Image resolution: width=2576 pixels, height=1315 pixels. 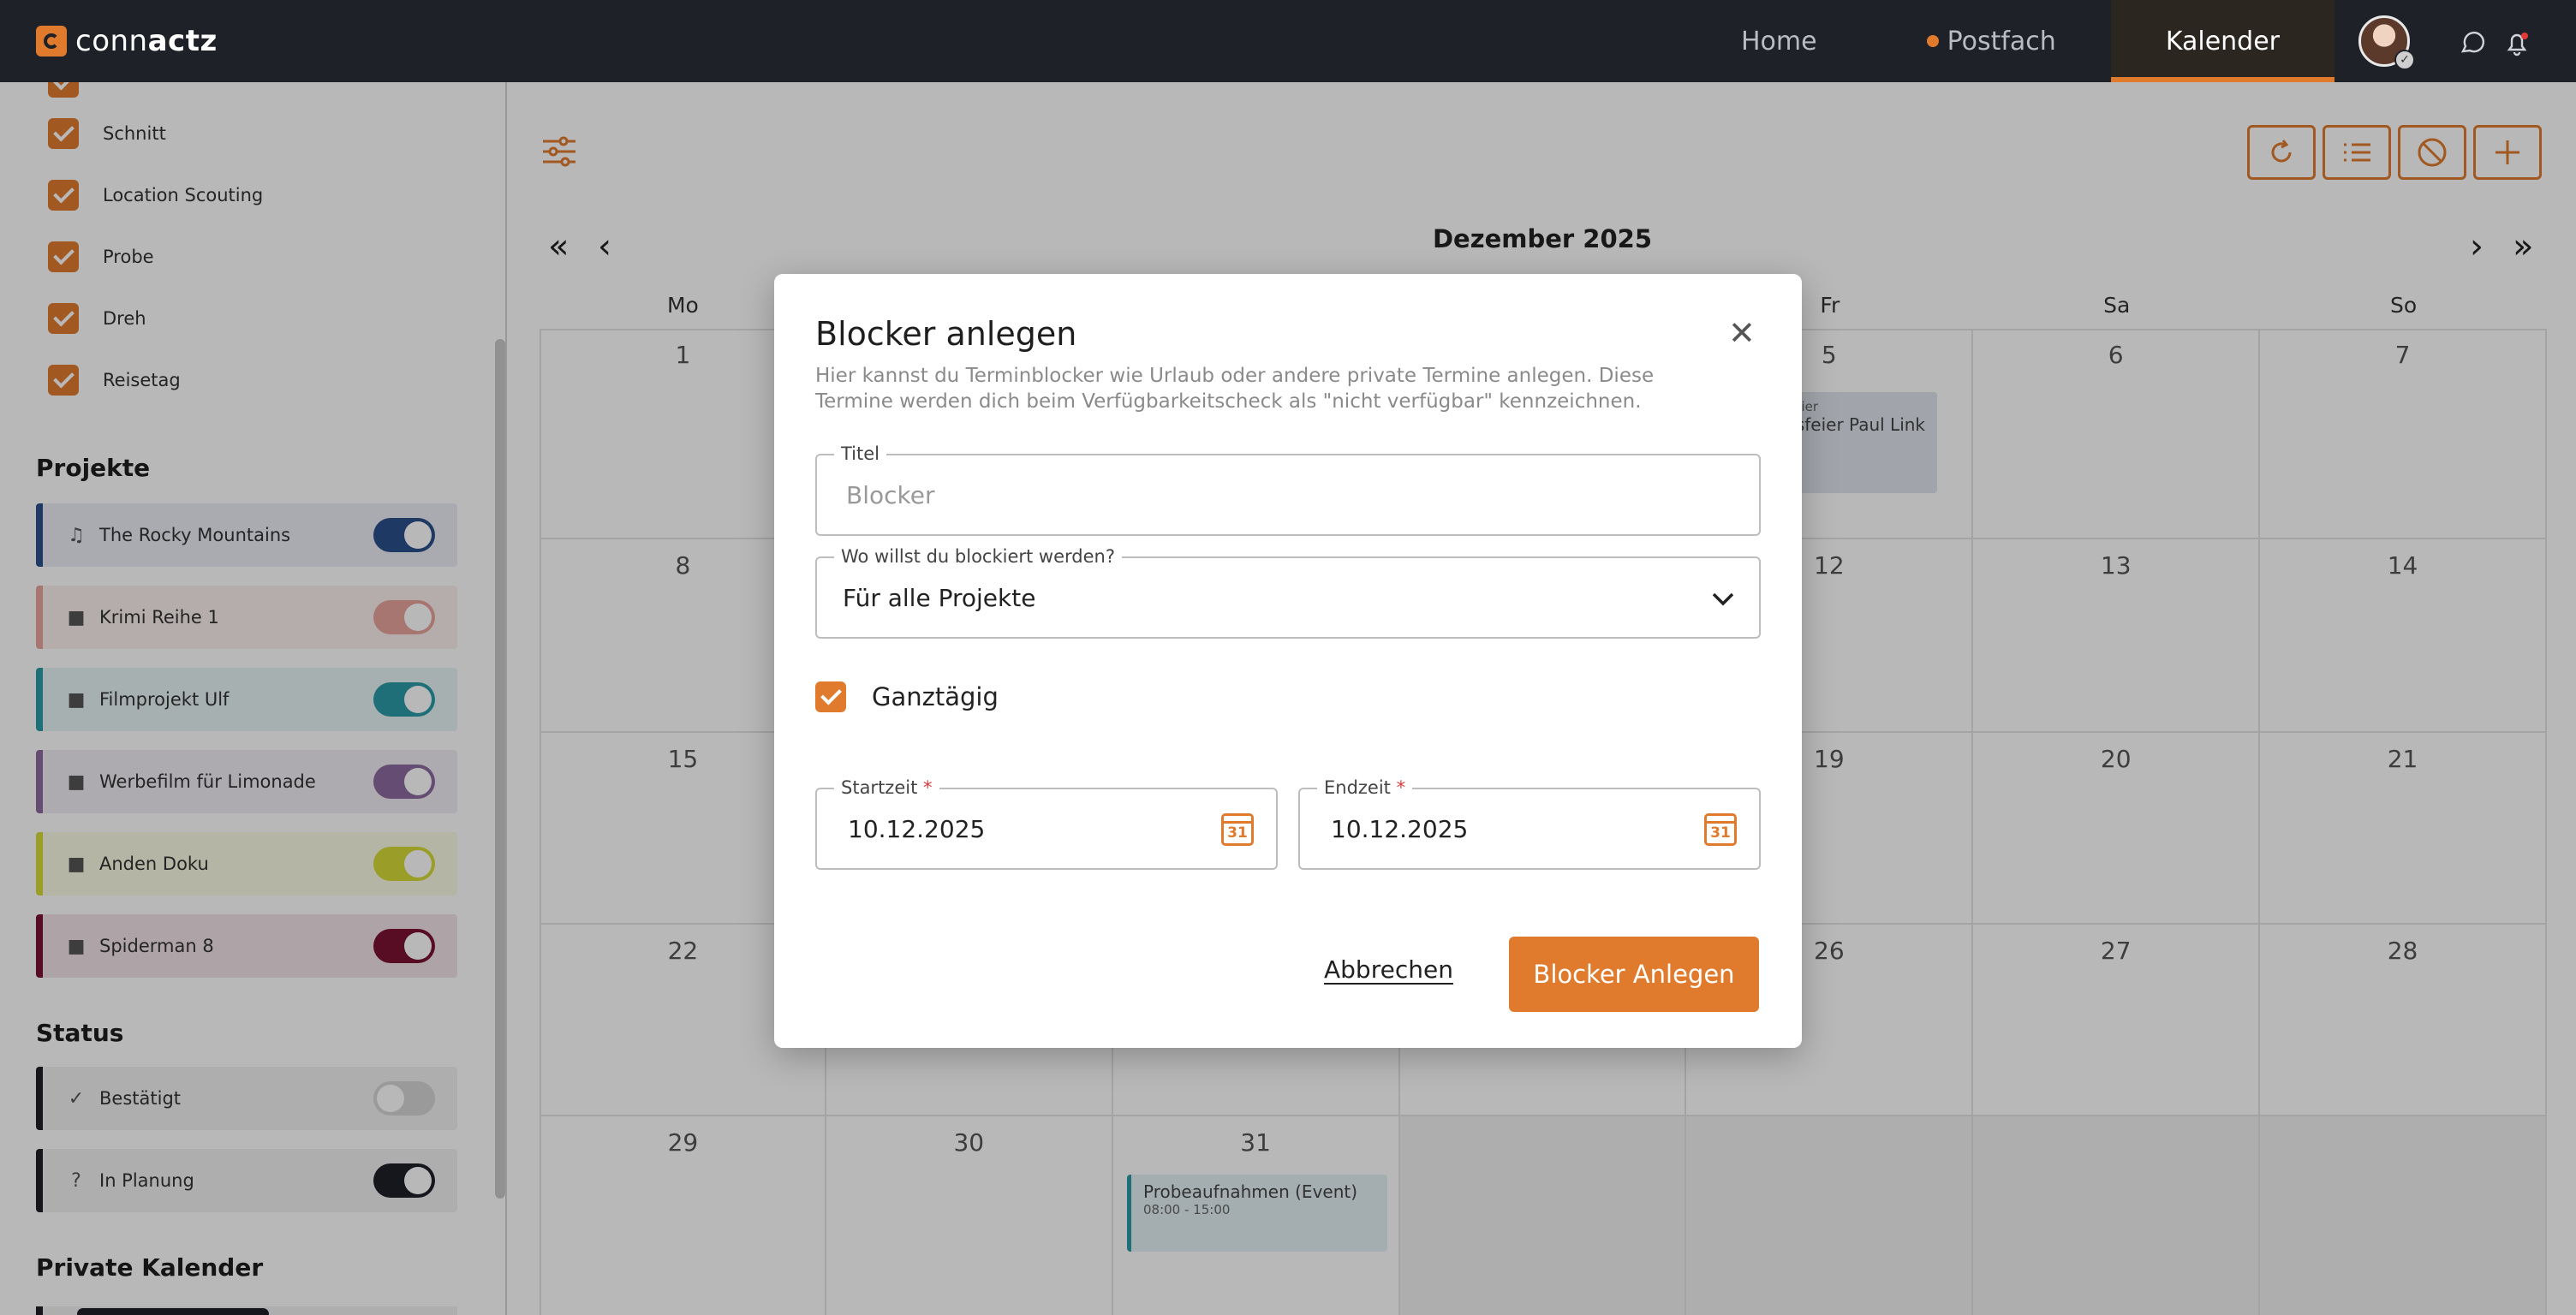 I want to click on all-day-row: Ganztägig, so click(x=907, y=696).